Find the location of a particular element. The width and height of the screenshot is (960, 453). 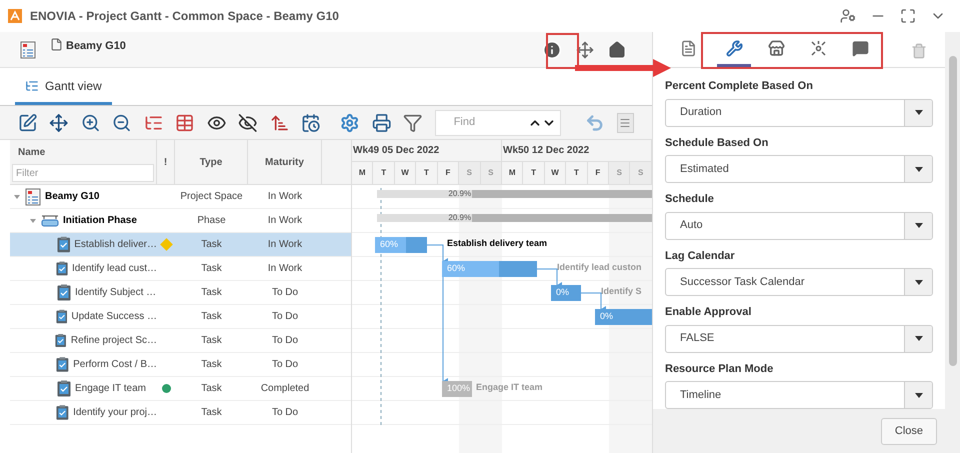

find-bar: Find is located at coordinates (498, 123).